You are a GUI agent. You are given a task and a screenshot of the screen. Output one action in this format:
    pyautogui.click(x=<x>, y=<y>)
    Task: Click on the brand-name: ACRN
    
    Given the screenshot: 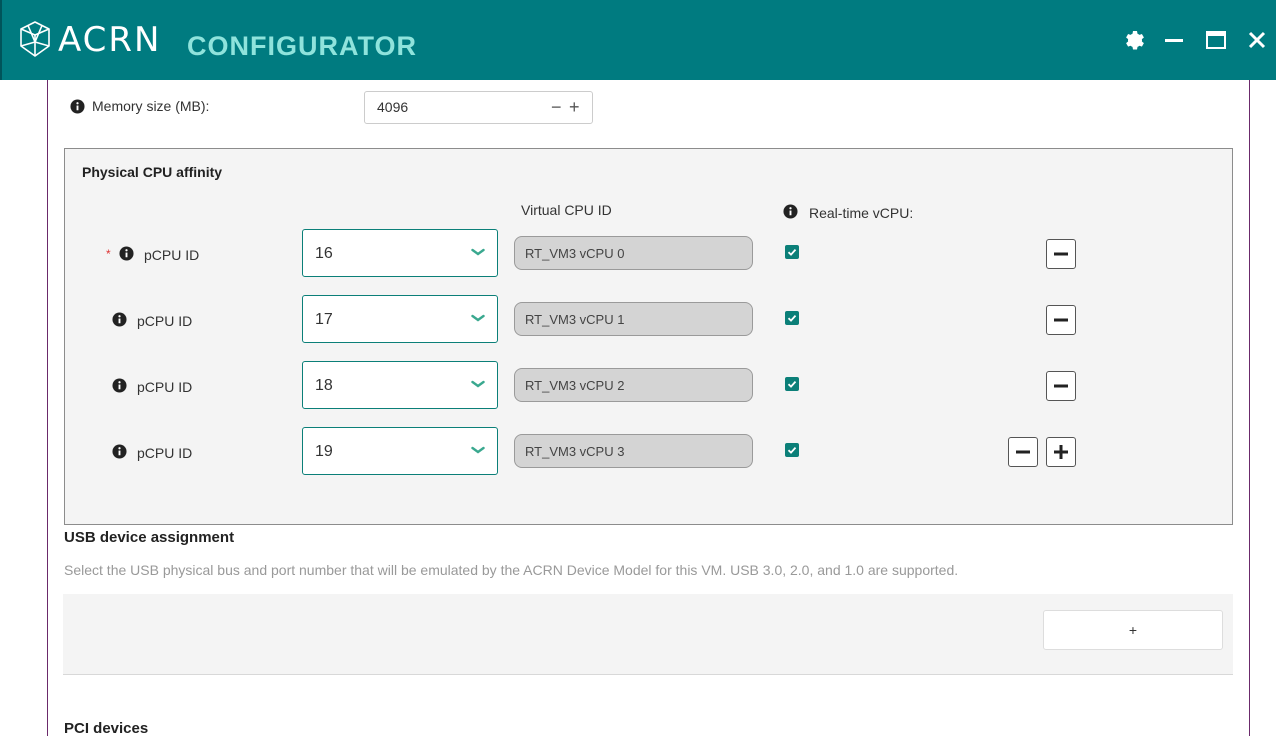 What is the action you would take?
    pyautogui.click(x=110, y=40)
    